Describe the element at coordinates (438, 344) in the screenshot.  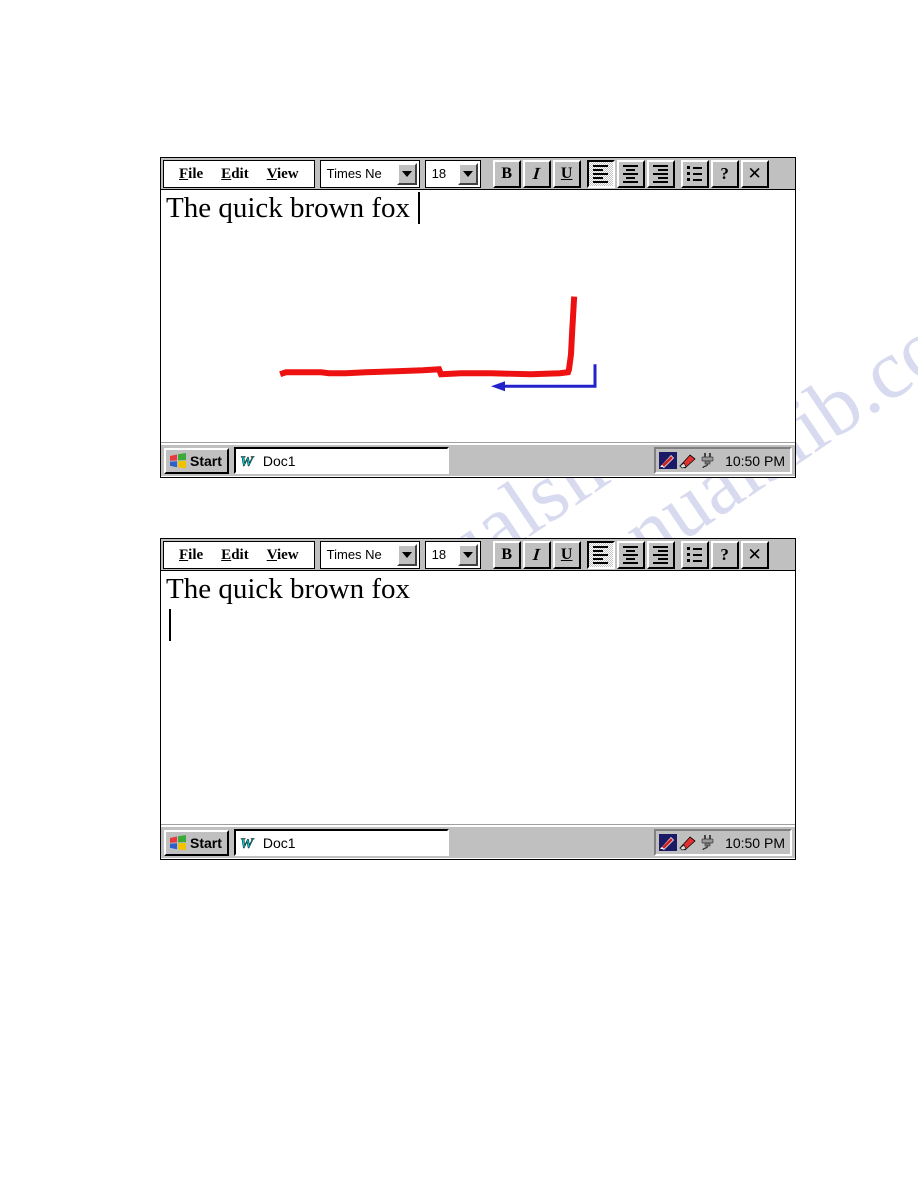
I see `ink-annotation-layer` at that location.